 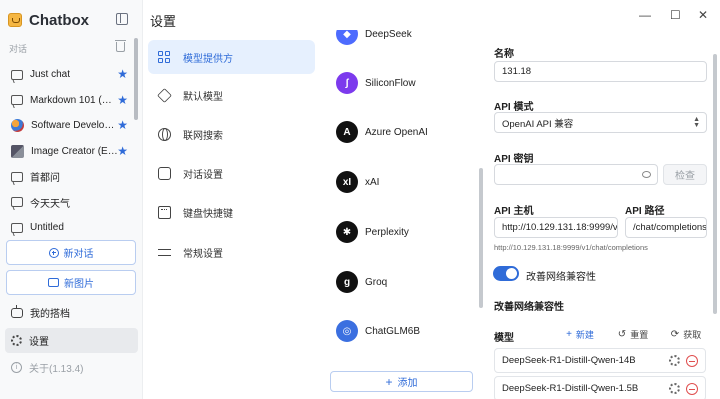 I want to click on api-host-value: http://10.129.131.18:9999/v, so click(x=560, y=227).